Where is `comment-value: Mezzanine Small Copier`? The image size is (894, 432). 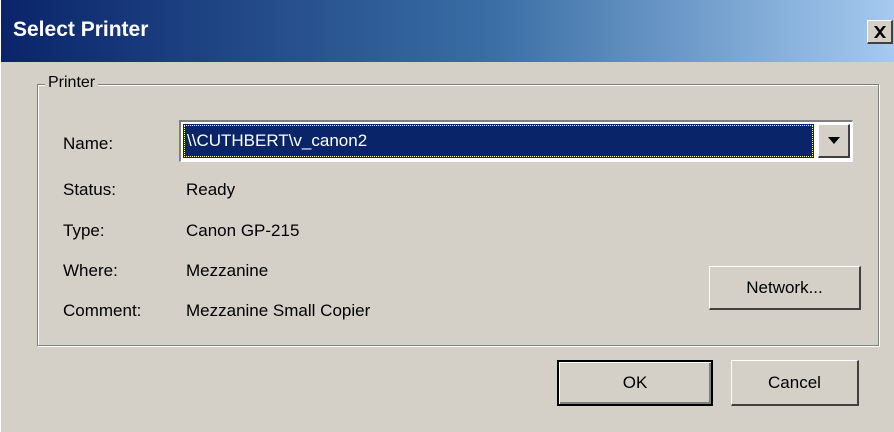
comment-value: Mezzanine Small Copier is located at coordinates (278, 310).